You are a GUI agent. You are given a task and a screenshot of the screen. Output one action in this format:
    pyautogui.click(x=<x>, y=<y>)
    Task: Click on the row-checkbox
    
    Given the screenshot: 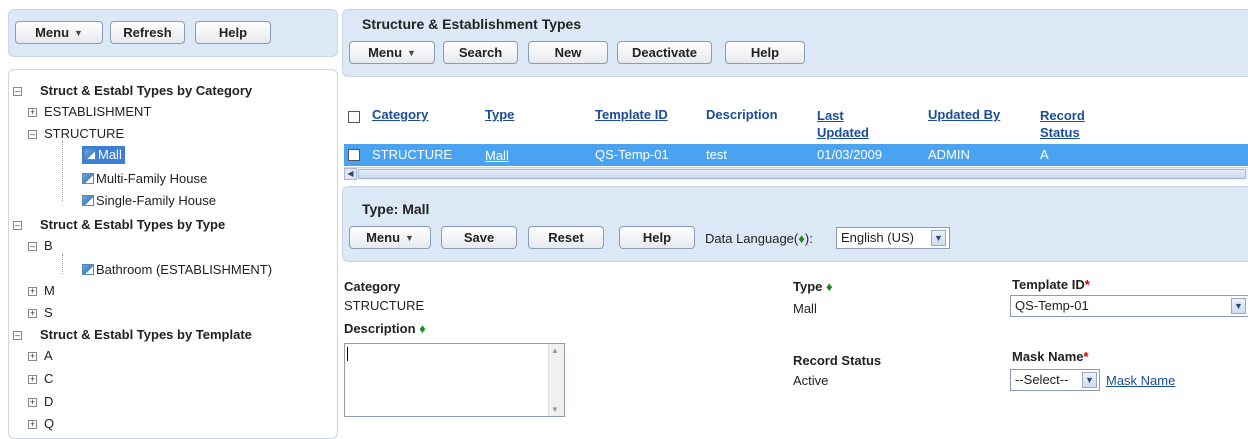 What is the action you would take?
    pyautogui.click(x=354, y=155)
    